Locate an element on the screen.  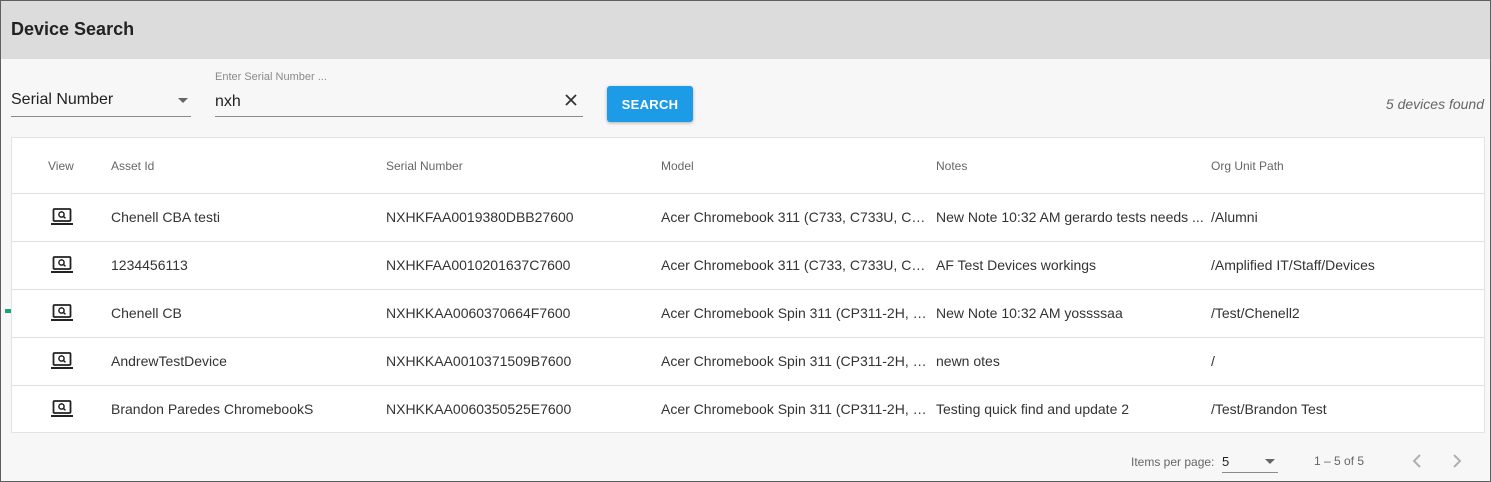
result-count: 5 devices found is located at coordinates (1434, 104).